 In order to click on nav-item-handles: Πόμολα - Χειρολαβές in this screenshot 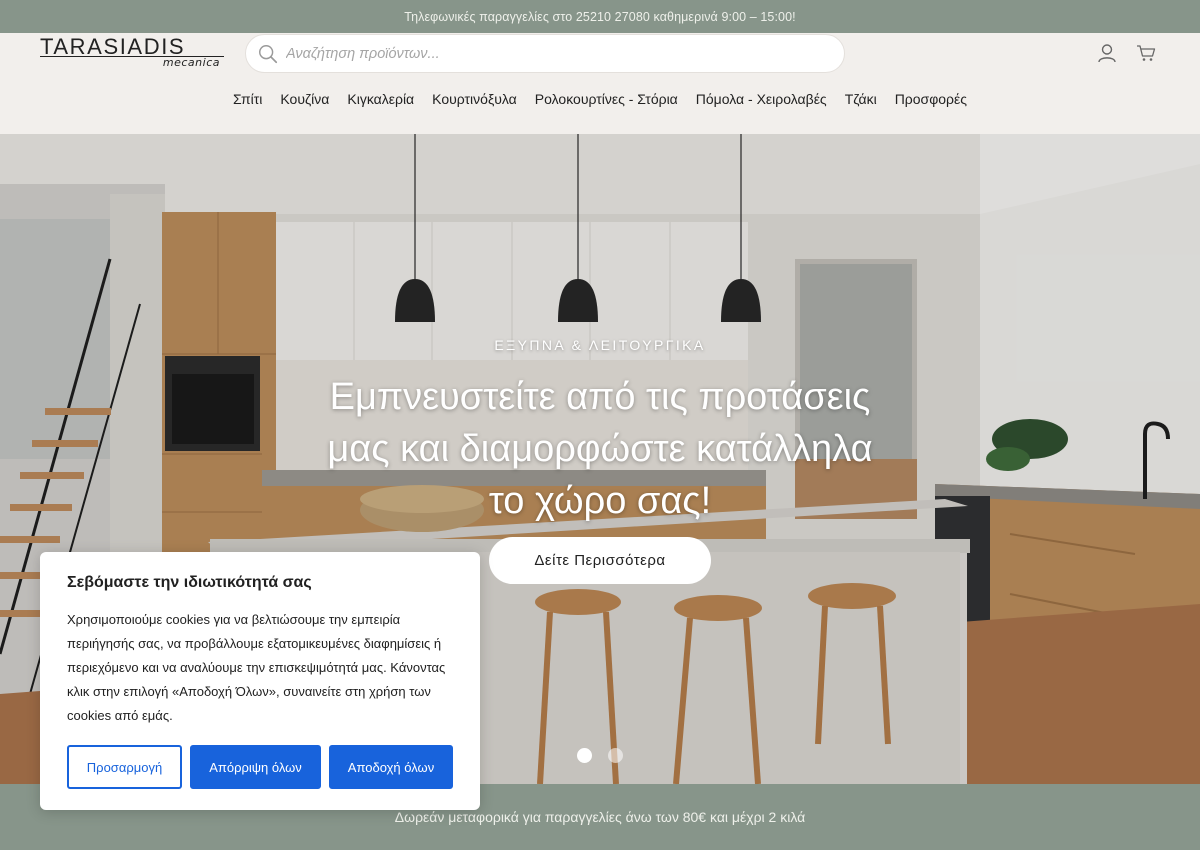, I will do `click(761, 103)`.